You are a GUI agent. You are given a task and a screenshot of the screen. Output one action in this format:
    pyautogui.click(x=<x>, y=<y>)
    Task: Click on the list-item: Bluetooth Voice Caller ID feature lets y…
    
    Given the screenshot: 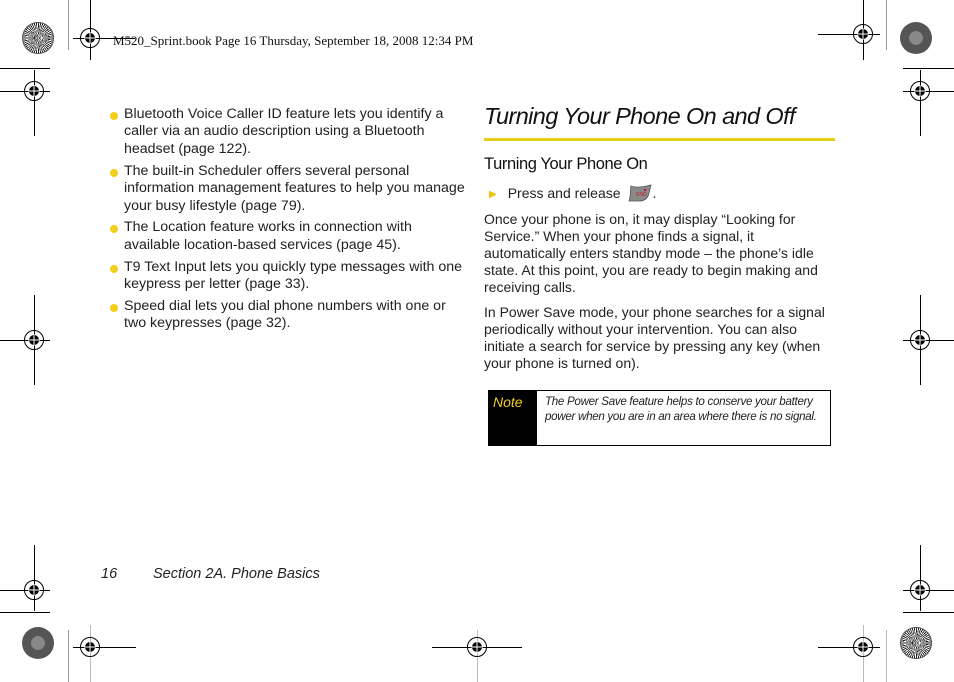 What is the action you would take?
    pyautogui.click(x=288, y=132)
    